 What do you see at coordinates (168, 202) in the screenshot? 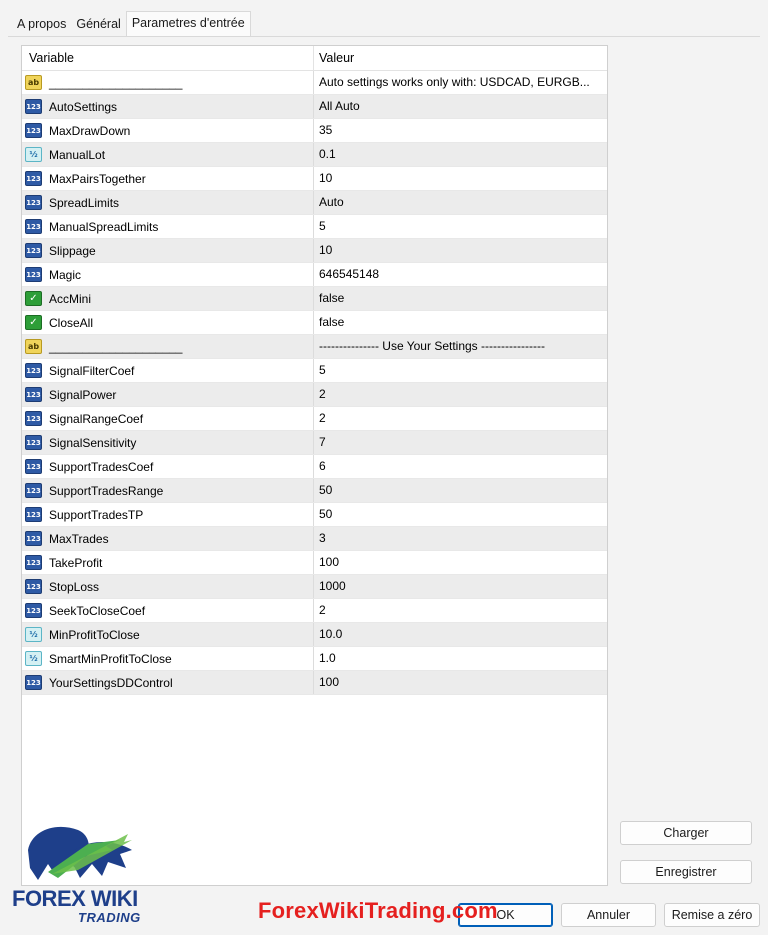
I see `variable-cell: 123 SpreadLimits` at bounding box center [168, 202].